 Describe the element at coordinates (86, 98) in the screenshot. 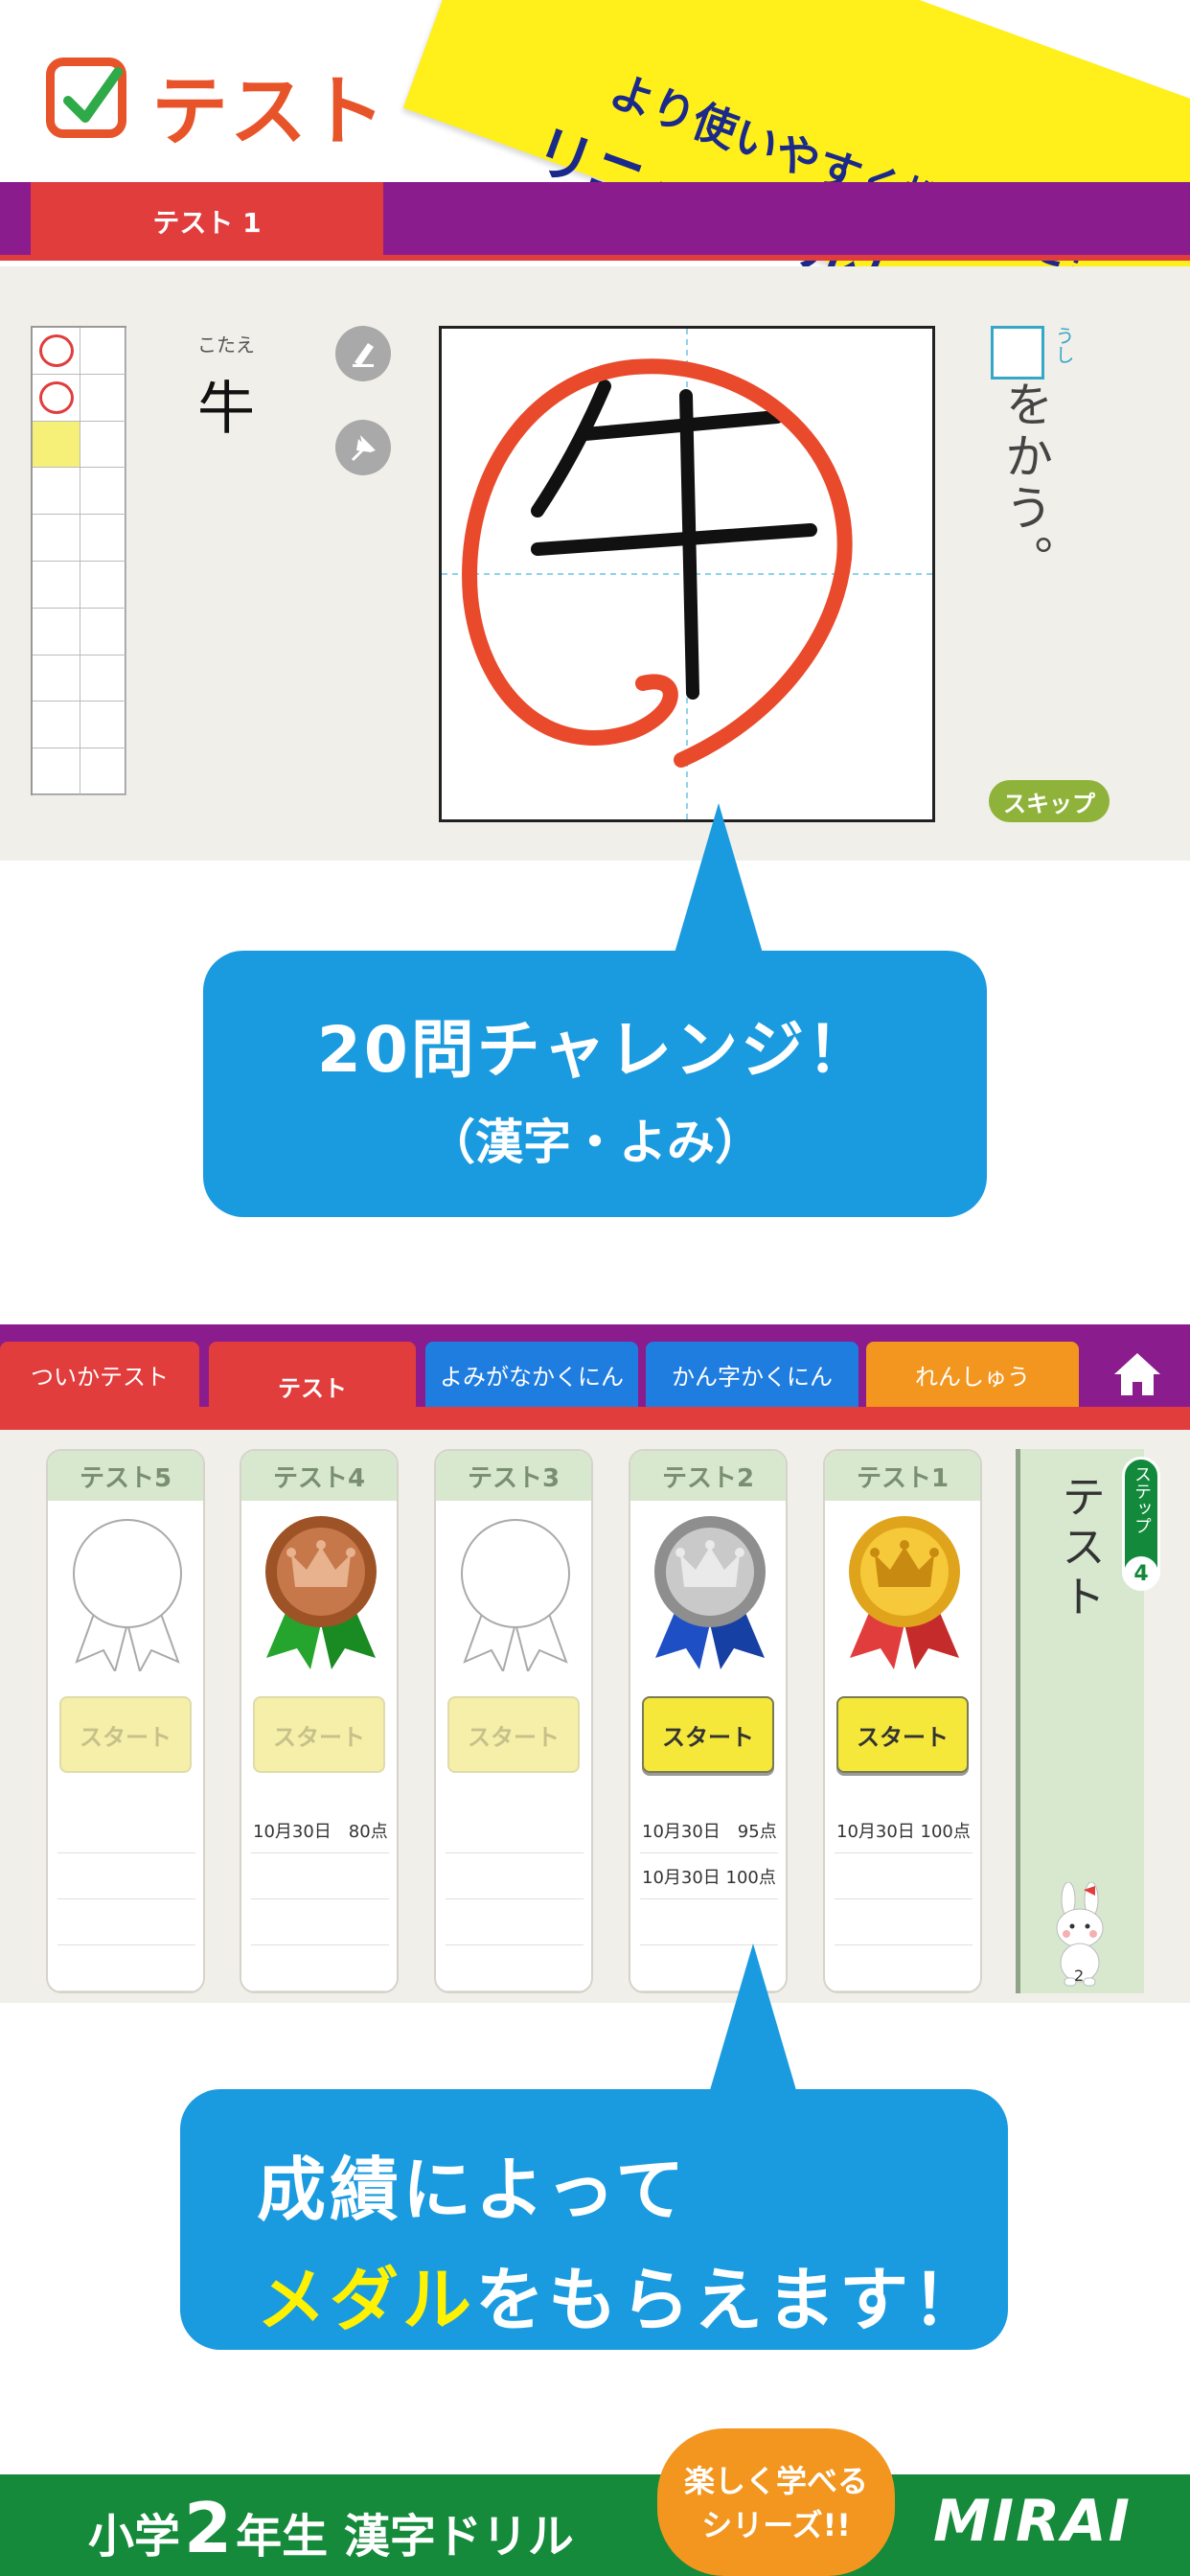

I see `checkbox-icon` at that location.